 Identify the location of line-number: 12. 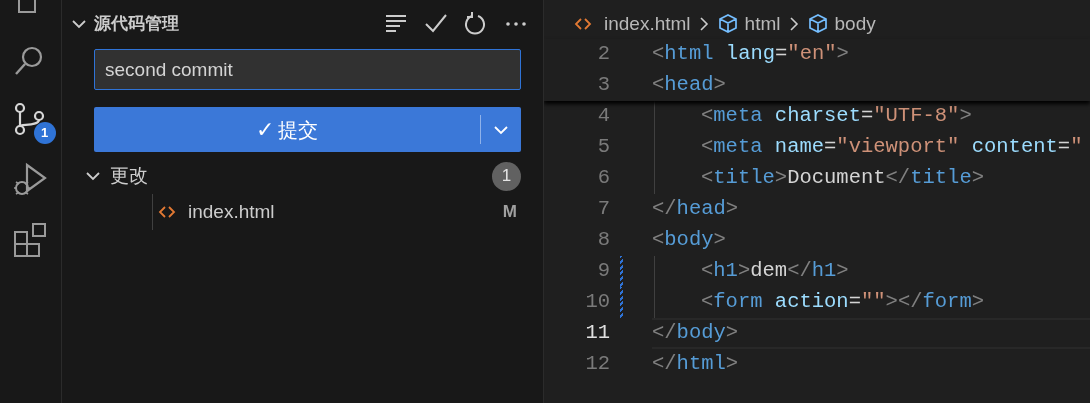
(597, 364).